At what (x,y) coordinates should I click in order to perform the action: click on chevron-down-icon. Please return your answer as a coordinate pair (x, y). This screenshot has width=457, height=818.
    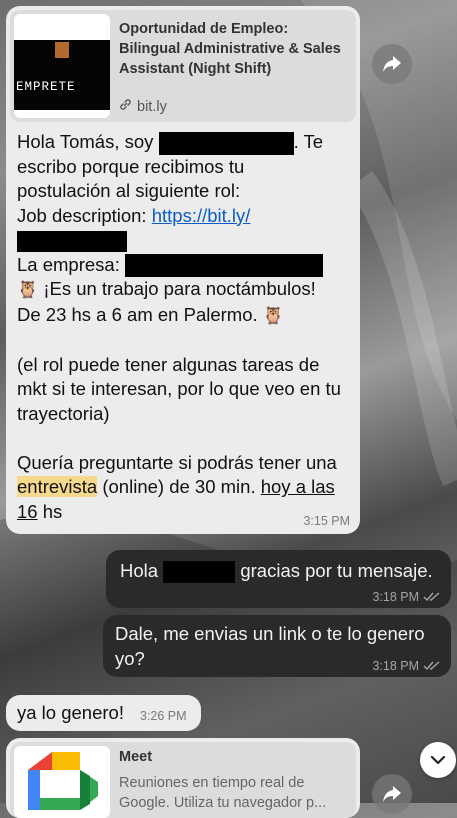
    Looking at the image, I should click on (438, 760).